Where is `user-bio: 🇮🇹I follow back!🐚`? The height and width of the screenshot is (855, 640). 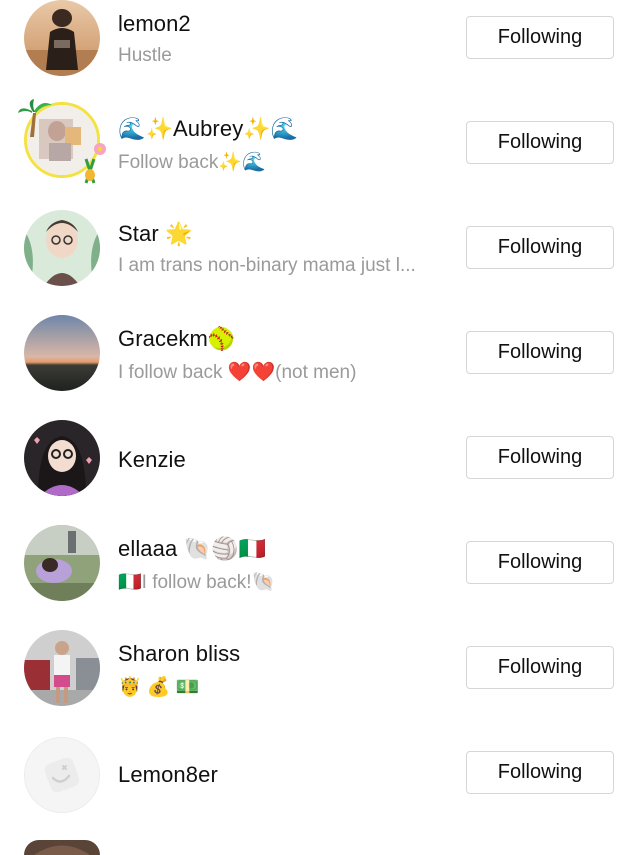 user-bio: 🇮🇹I follow back!🐚 is located at coordinates (197, 582).